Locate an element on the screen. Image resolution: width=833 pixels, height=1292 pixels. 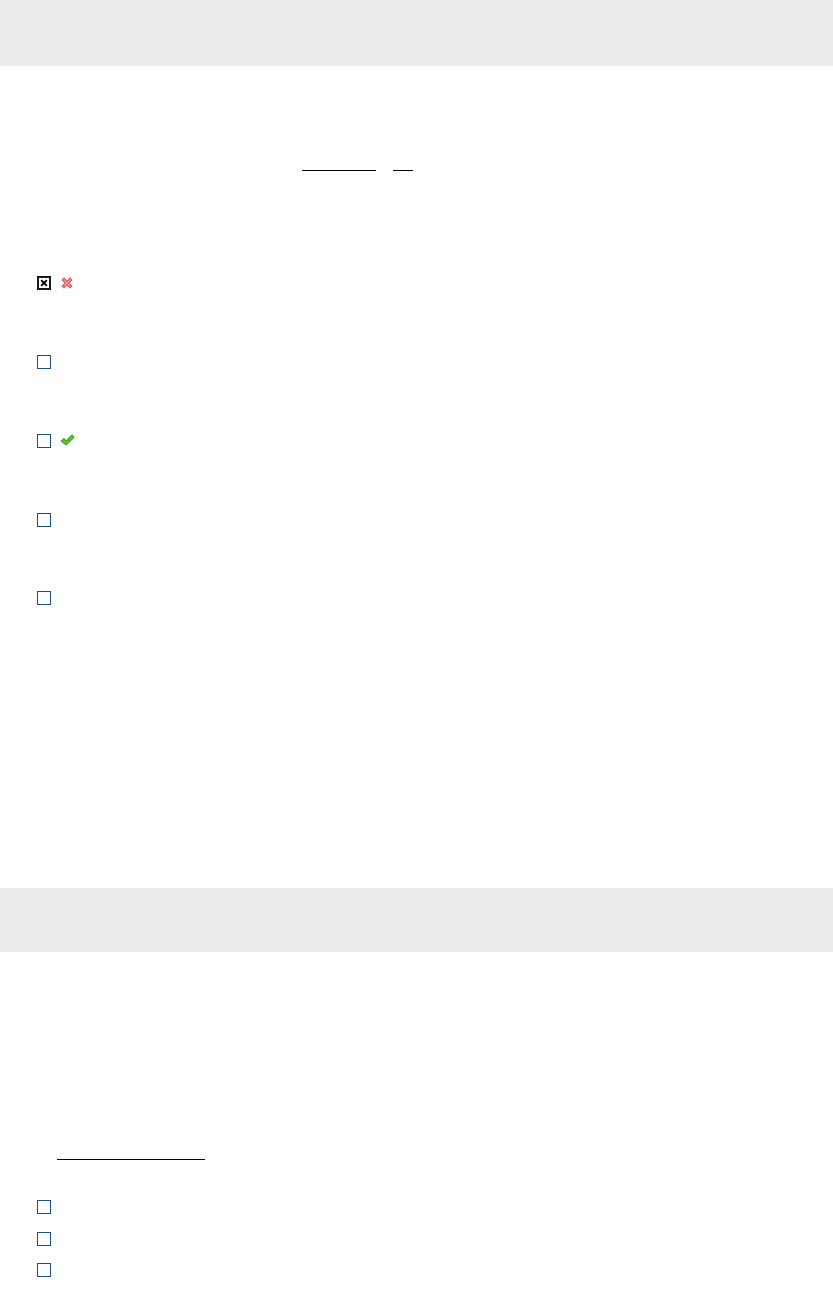
checkmark-icon is located at coordinates (67, 440).